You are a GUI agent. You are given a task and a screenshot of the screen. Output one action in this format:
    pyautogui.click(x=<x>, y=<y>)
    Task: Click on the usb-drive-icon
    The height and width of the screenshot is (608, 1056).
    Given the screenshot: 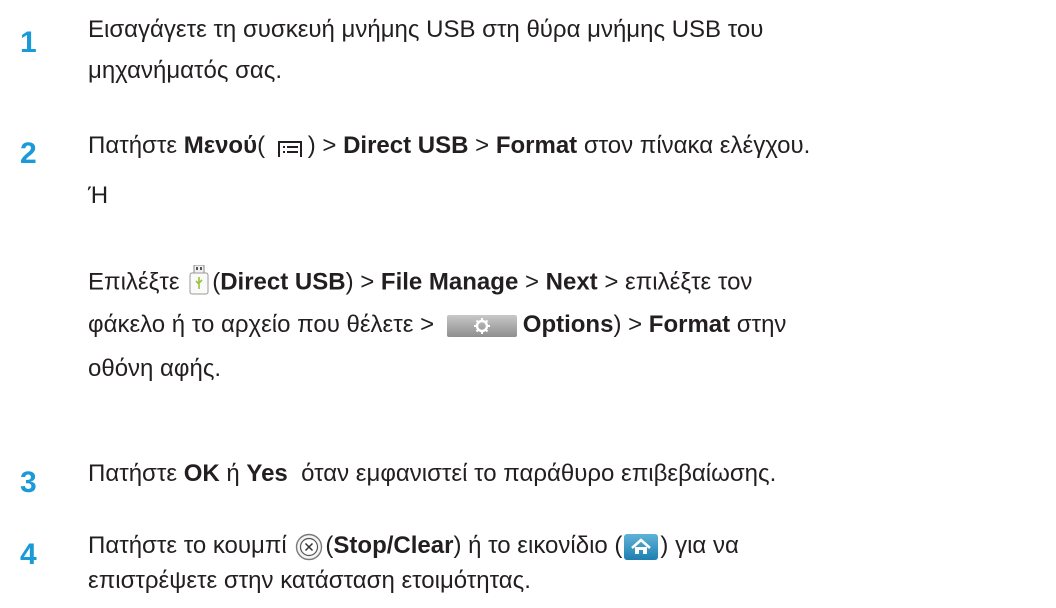 What is the action you would take?
    pyautogui.click(x=199, y=280)
    